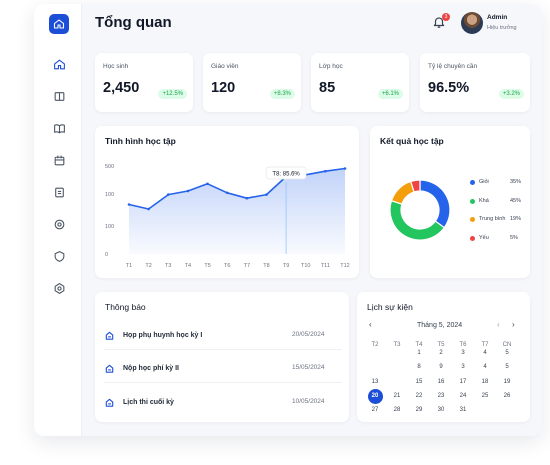  What do you see at coordinates (440, 325) in the screenshot?
I see `calendar-month: Tháng 5, 2024` at bounding box center [440, 325].